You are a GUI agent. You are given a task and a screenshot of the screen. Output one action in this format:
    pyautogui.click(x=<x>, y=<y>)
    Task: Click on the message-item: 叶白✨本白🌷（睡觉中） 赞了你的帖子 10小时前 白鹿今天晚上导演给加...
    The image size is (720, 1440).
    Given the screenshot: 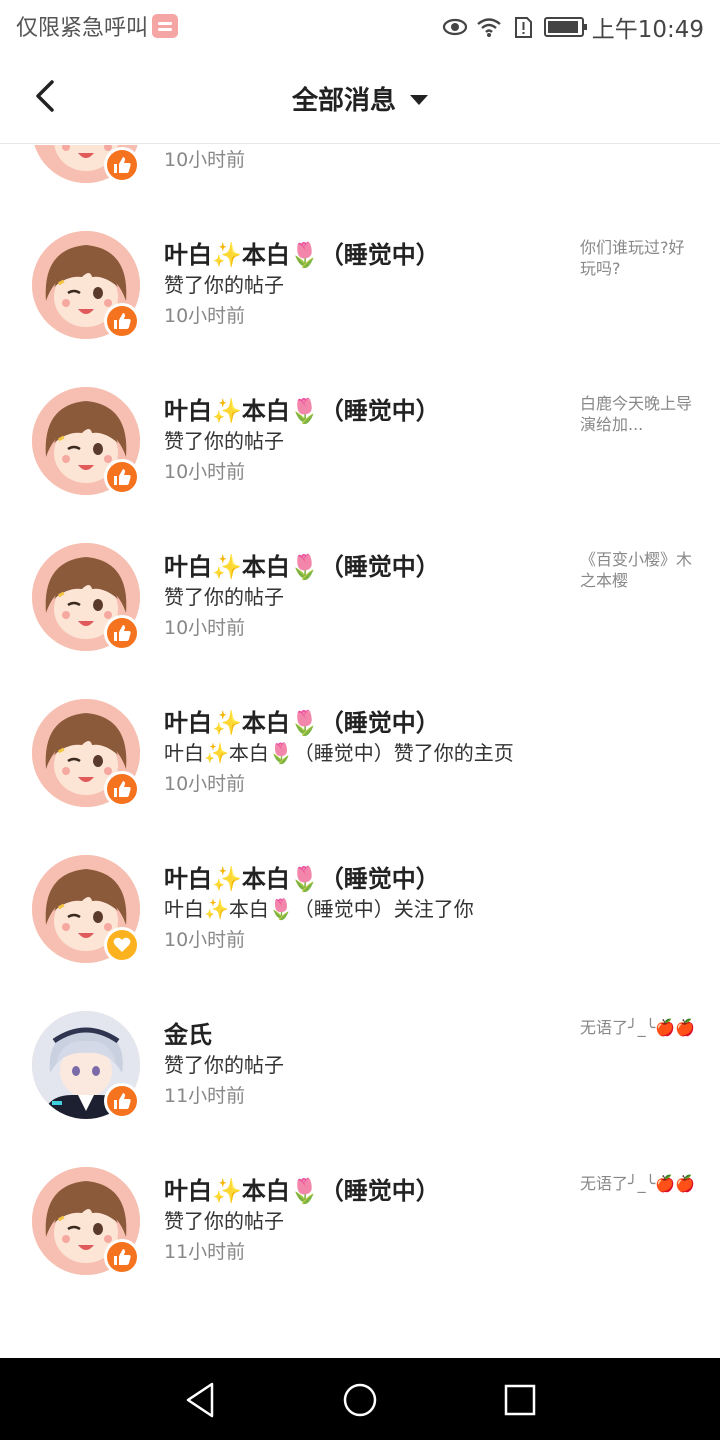 What is the action you would take?
    pyautogui.click(x=360, y=441)
    